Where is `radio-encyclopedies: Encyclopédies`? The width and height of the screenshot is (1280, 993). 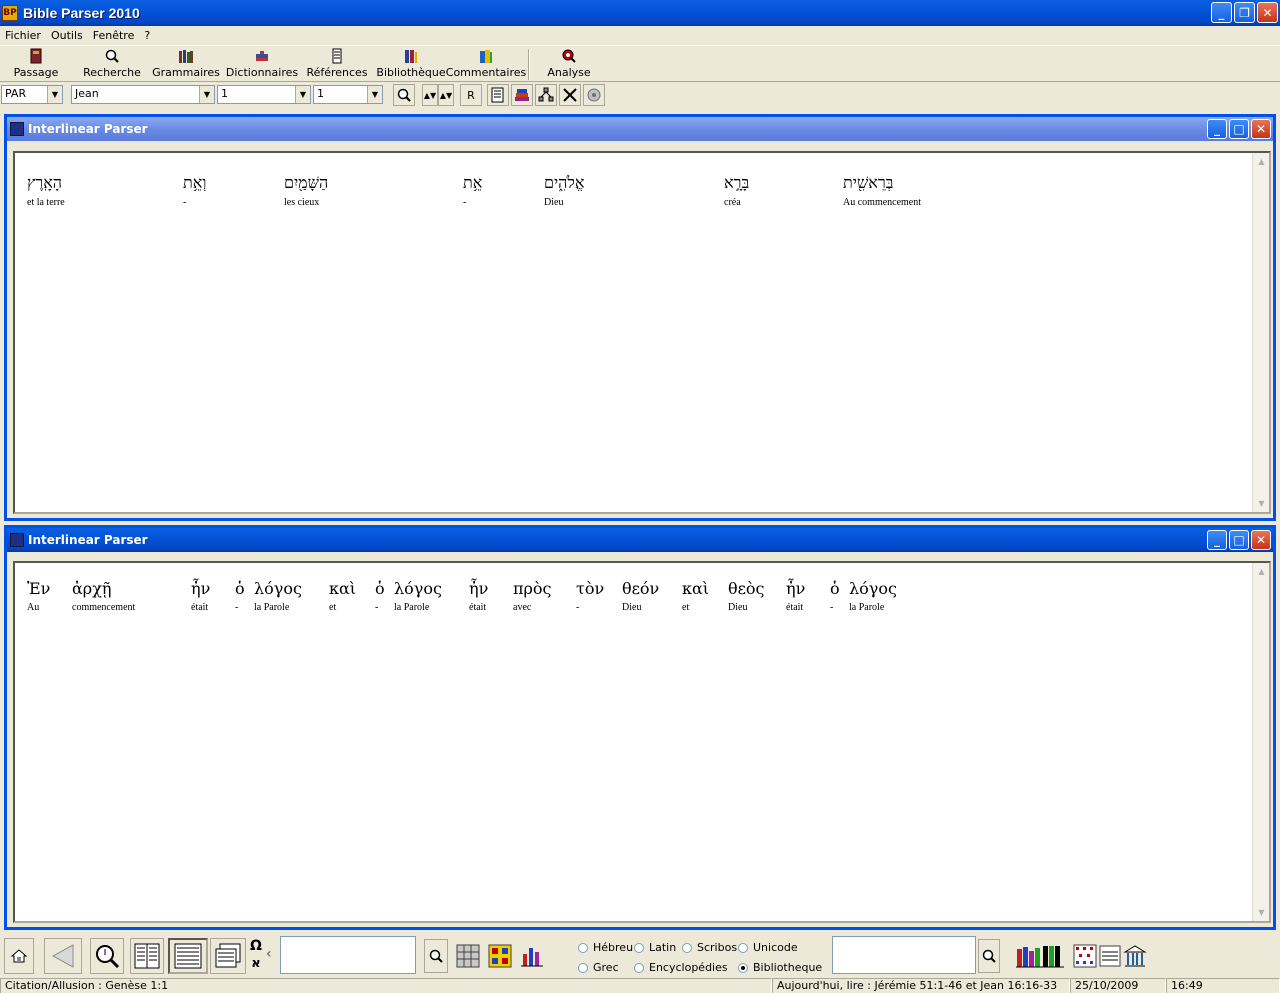 radio-encyclopedies: Encyclopédies is located at coordinates (681, 967).